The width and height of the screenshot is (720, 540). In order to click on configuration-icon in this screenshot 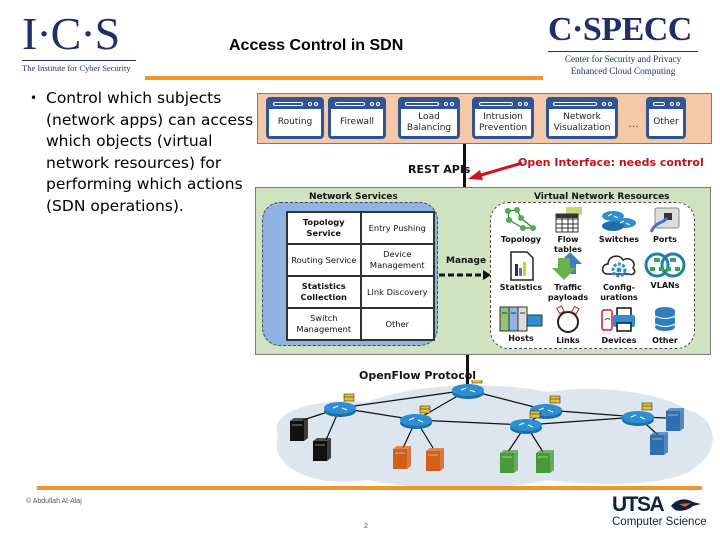, I will do `click(619, 266)`.